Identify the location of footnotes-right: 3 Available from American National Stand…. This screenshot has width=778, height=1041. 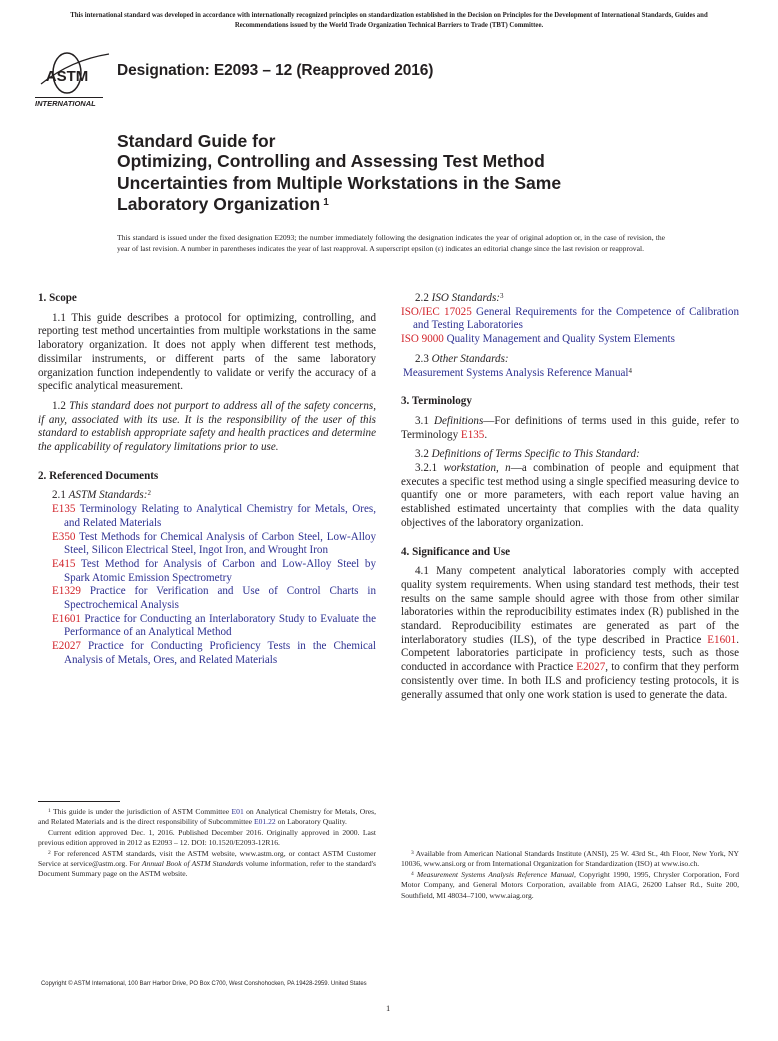
(570, 875).